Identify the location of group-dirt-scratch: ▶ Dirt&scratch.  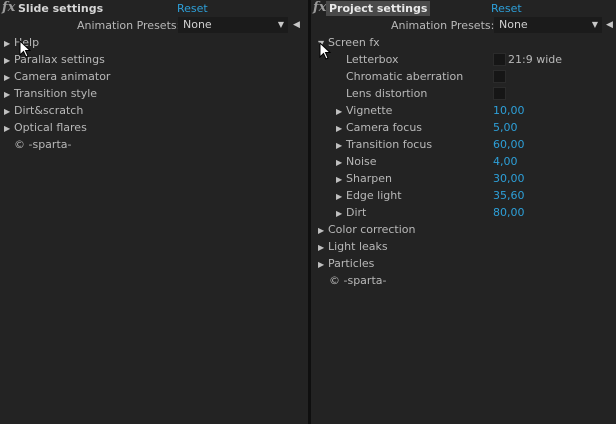
(43, 110).